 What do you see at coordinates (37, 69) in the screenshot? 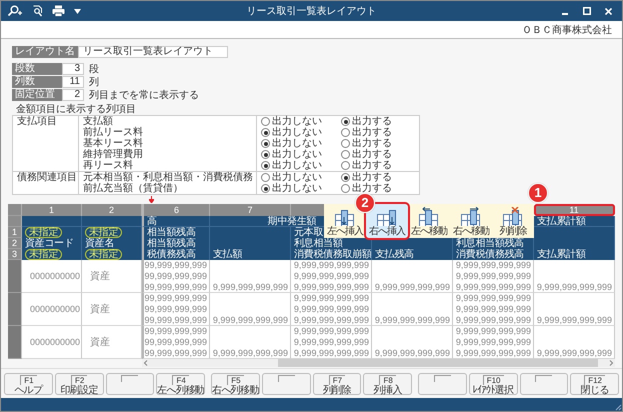
I see `field-label: 段数` at bounding box center [37, 69].